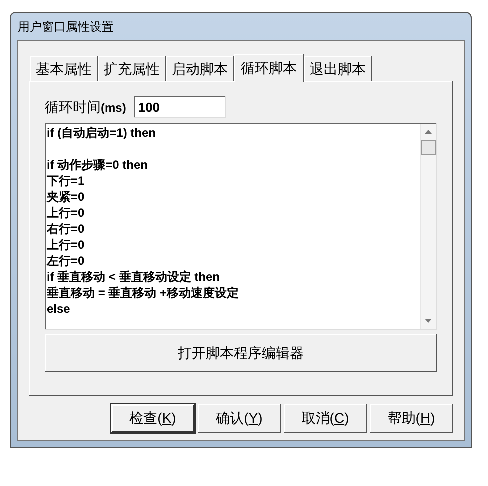 Image resolution: width=488 pixels, height=486 pixels. What do you see at coordinates (66, 181) in the screenshot?
I see `code-line: 下行=1` at bounding box center [66, 181].